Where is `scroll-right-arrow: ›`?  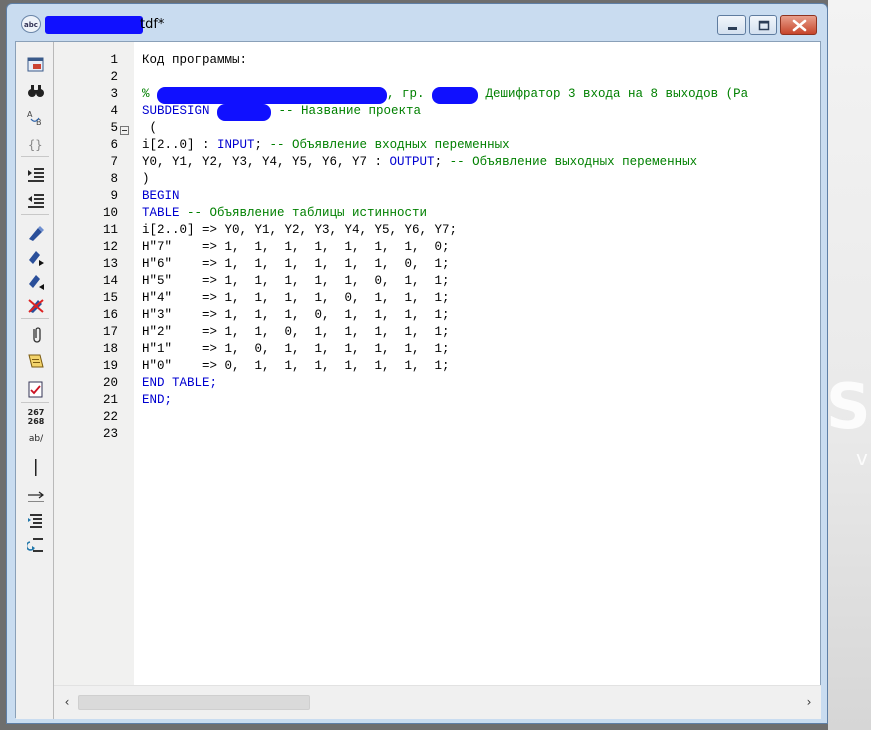 scroll-right-arrow: › is located at coordinates (809, 702).